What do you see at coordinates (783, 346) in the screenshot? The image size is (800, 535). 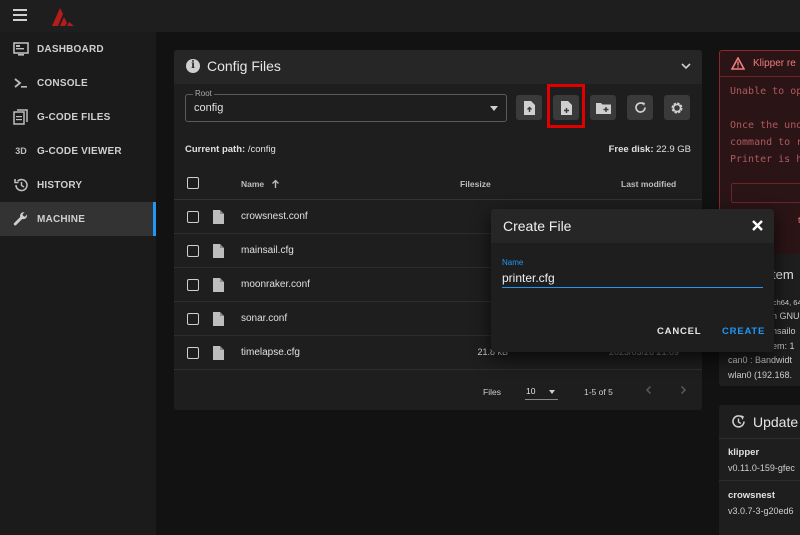 I see `system-info-line: em: 1` at bounding box center [783, 346].